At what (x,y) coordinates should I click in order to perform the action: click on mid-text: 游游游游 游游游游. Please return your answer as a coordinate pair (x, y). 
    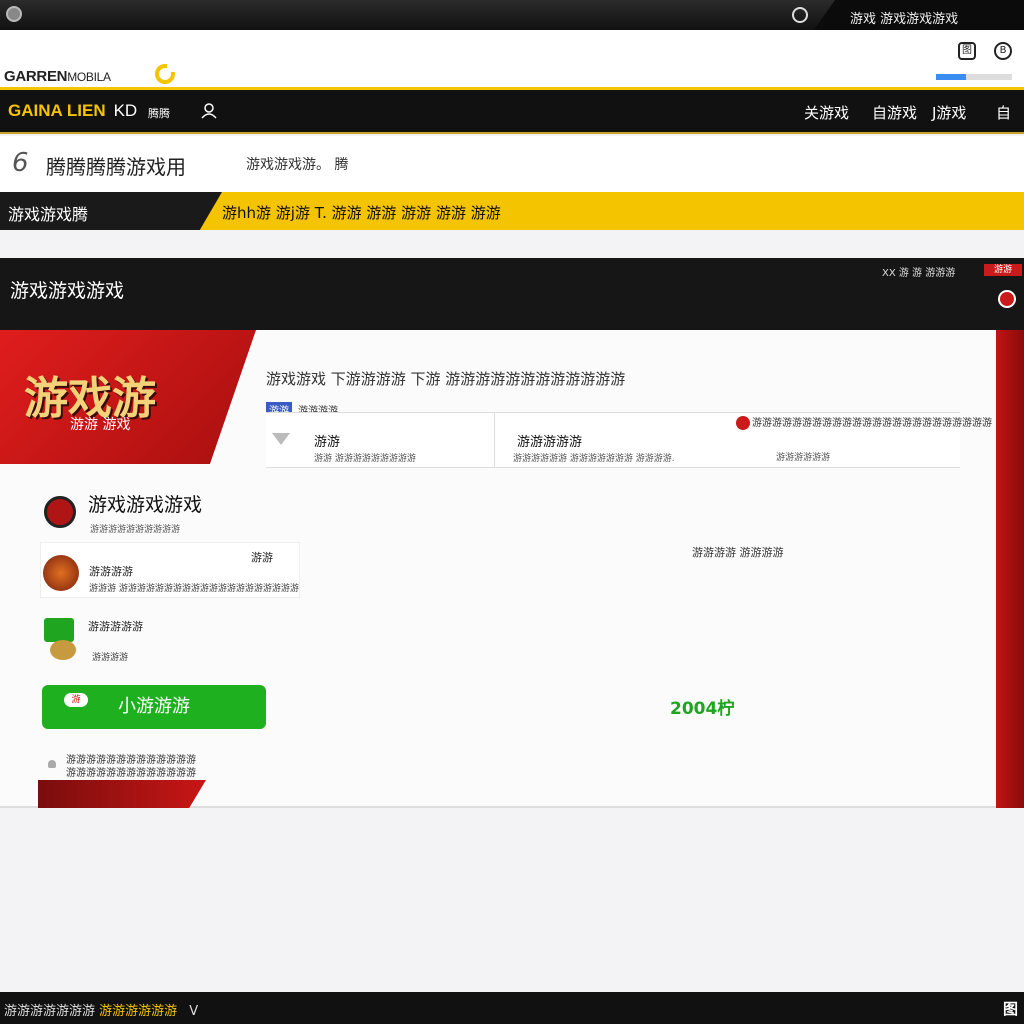
    Looking at the image, I should click on (738, 552).